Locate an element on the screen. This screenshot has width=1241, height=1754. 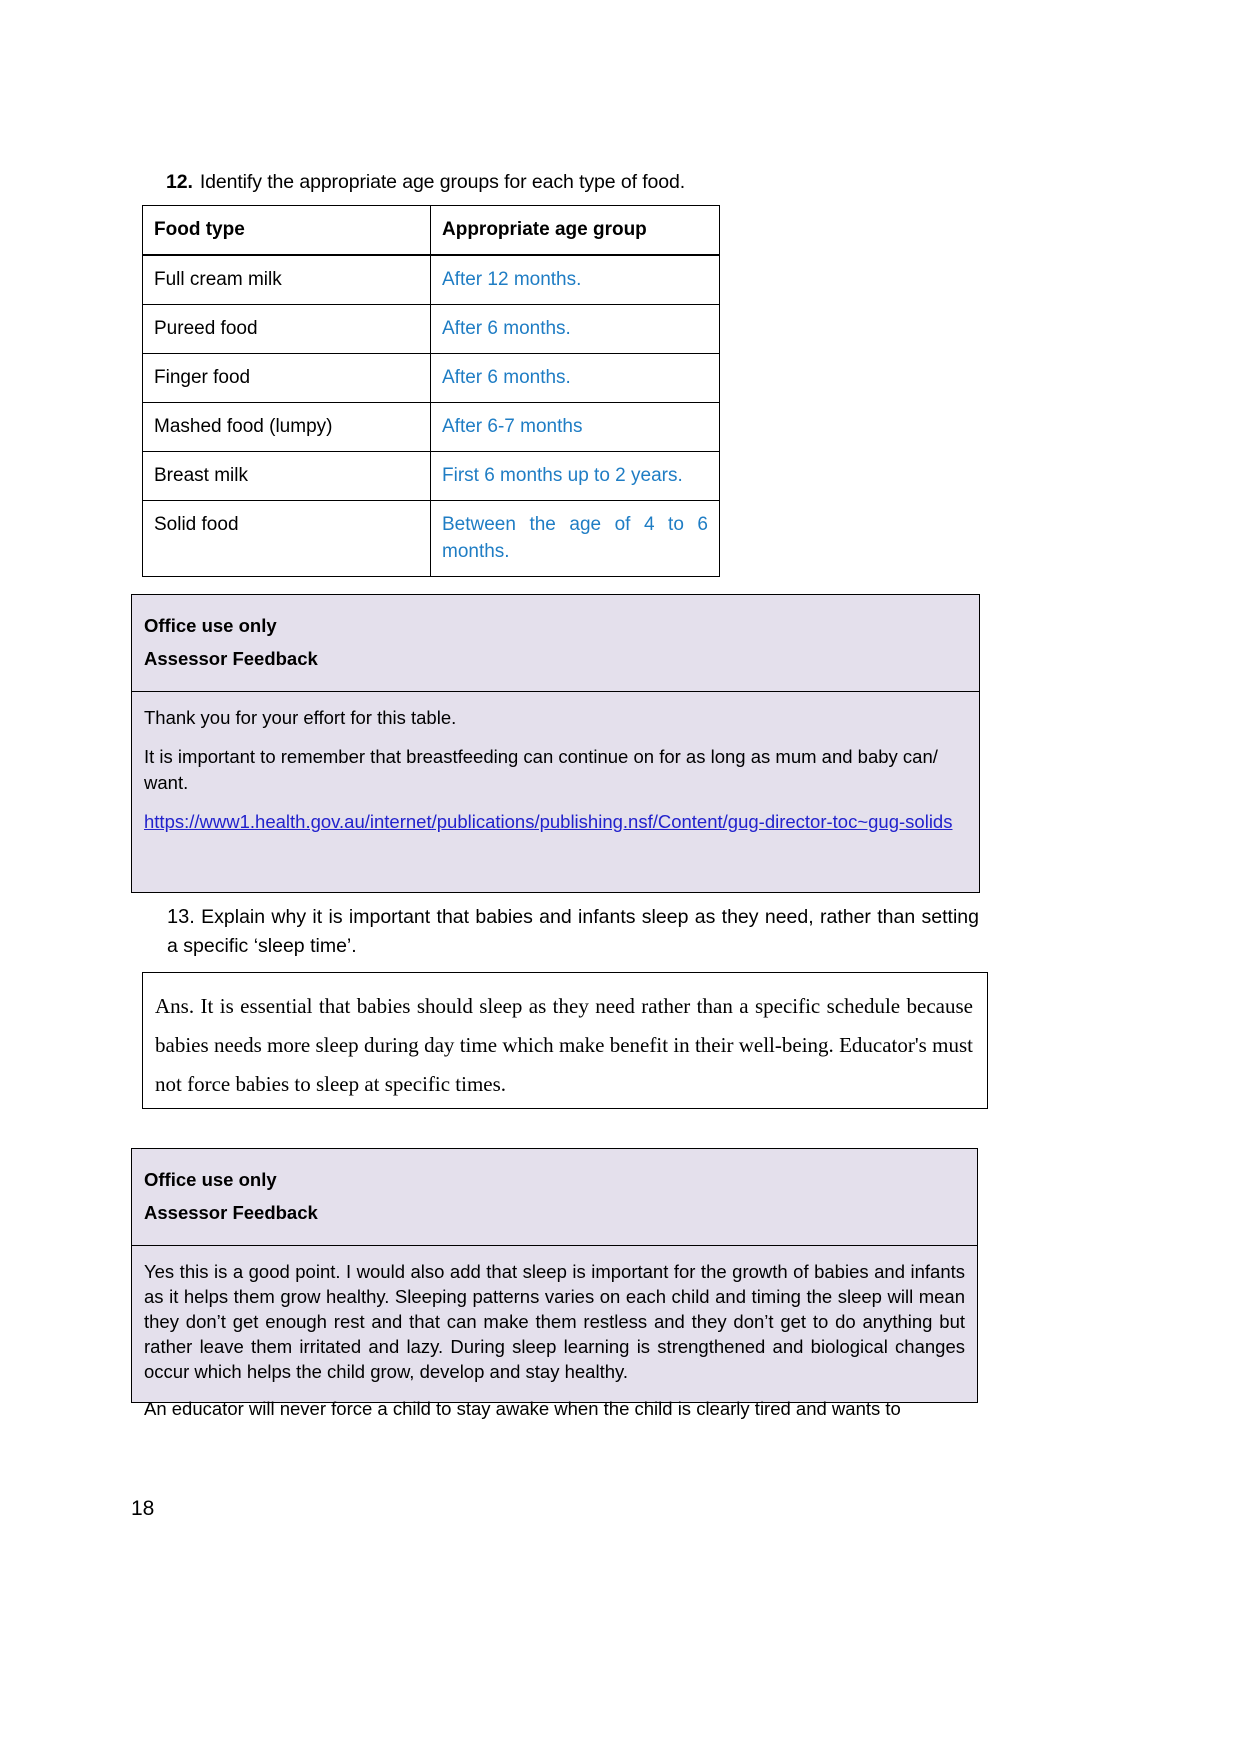
table-row: Finger food After 6 months. is located at coordinates (431, 378).